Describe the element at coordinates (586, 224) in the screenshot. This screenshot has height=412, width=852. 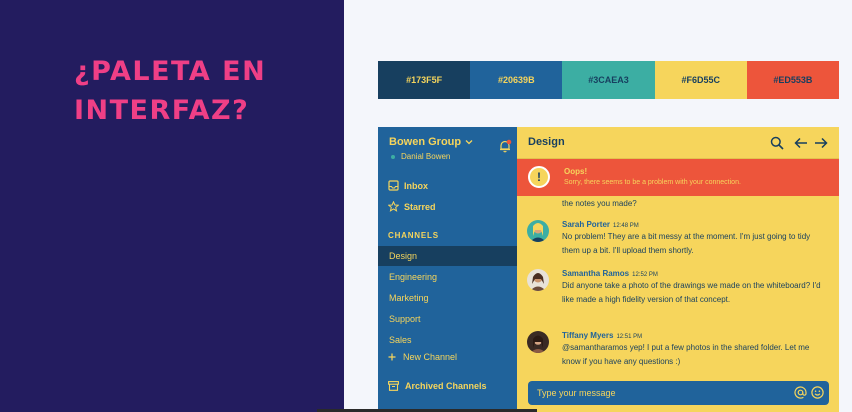
I see `message-author: Sarah Porter` at that location.